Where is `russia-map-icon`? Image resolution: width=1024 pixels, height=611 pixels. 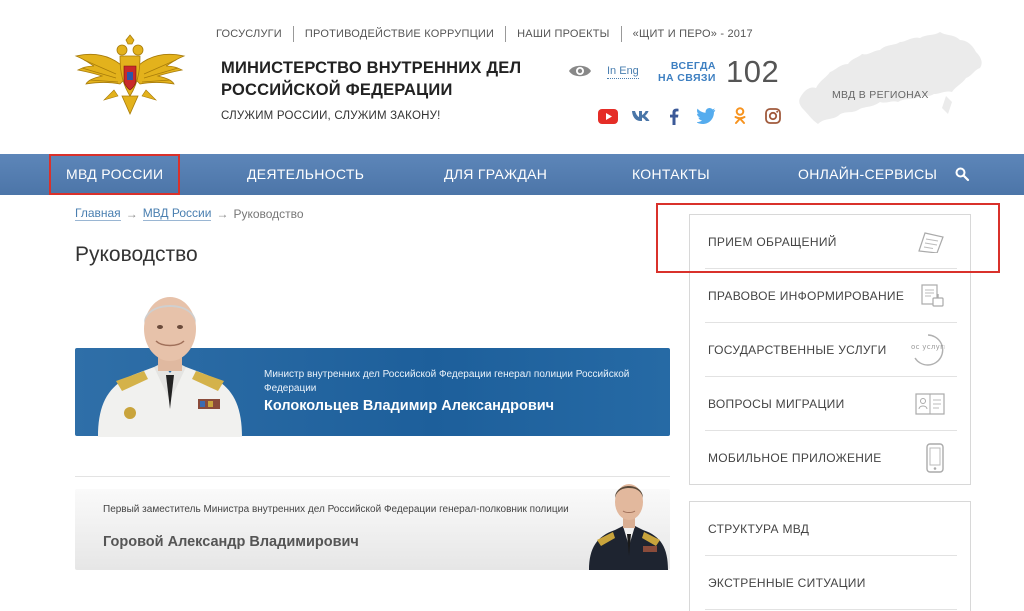
russia-map-icon is located at coordinates (891, 80).